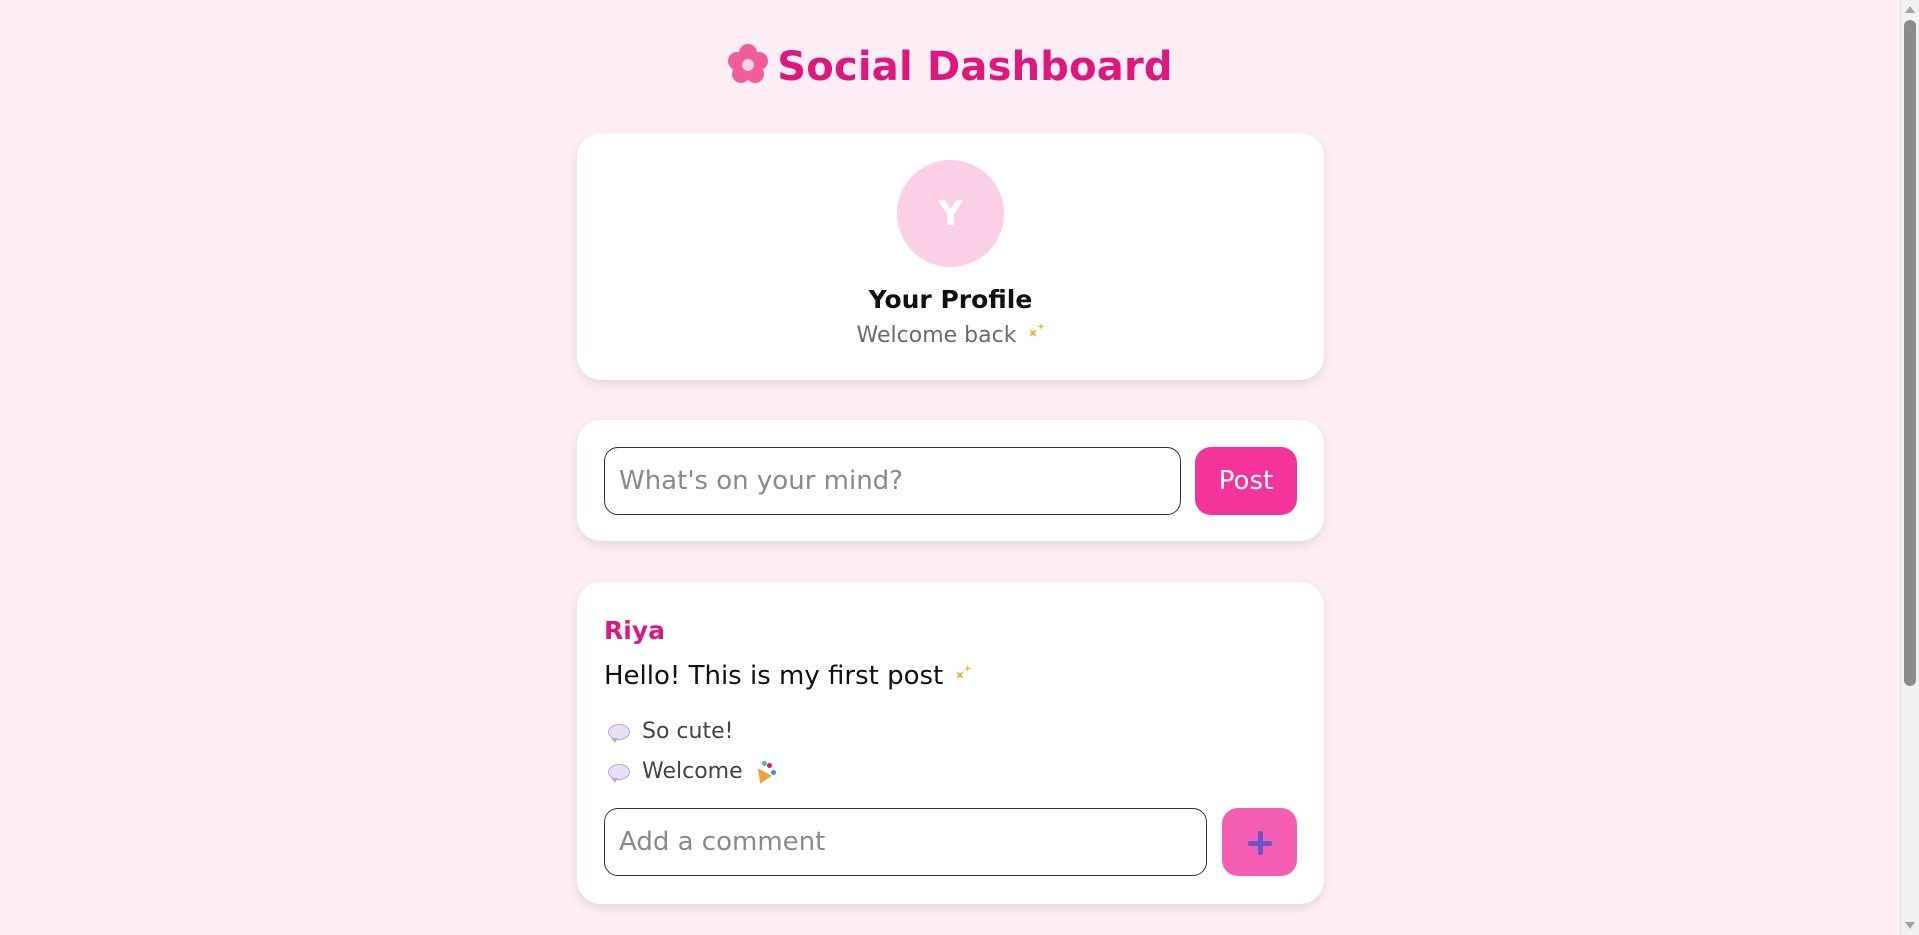 The width and height of the screenshot is (1919, 935). What do you see at coordinates (748, 65) in the screenshot?
I see `cherry-blossom-icon` at bounding box center [748, 65].